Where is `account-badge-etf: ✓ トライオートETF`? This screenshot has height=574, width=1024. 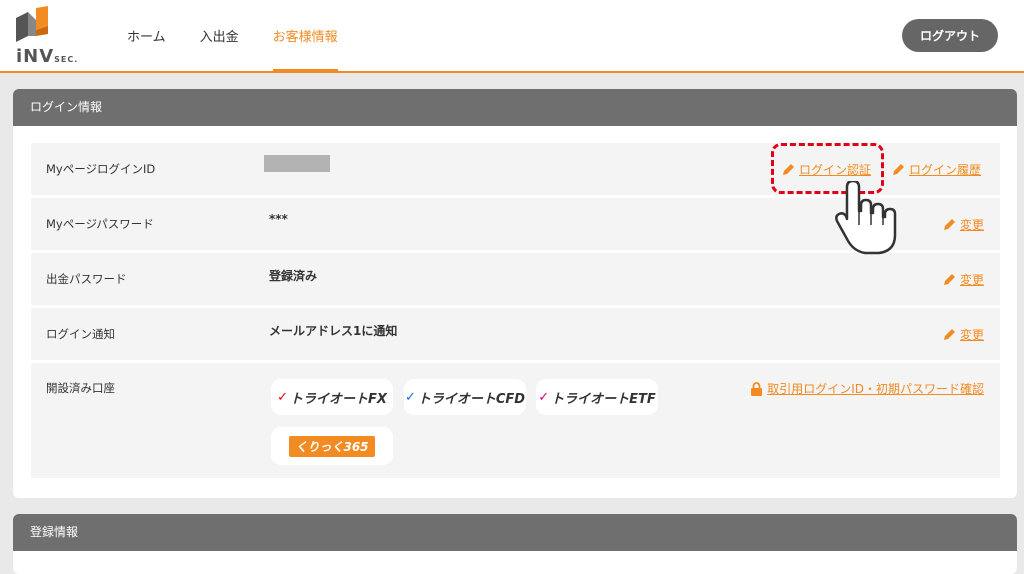 account-badge-etf: ✓ トライオートETF is located at coordinates (597, 397).